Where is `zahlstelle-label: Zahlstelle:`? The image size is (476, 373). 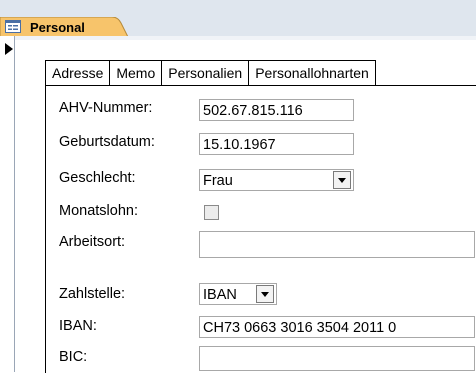 zahlstelle-label: Zahlstelle: is located at coordinates (92, 294).